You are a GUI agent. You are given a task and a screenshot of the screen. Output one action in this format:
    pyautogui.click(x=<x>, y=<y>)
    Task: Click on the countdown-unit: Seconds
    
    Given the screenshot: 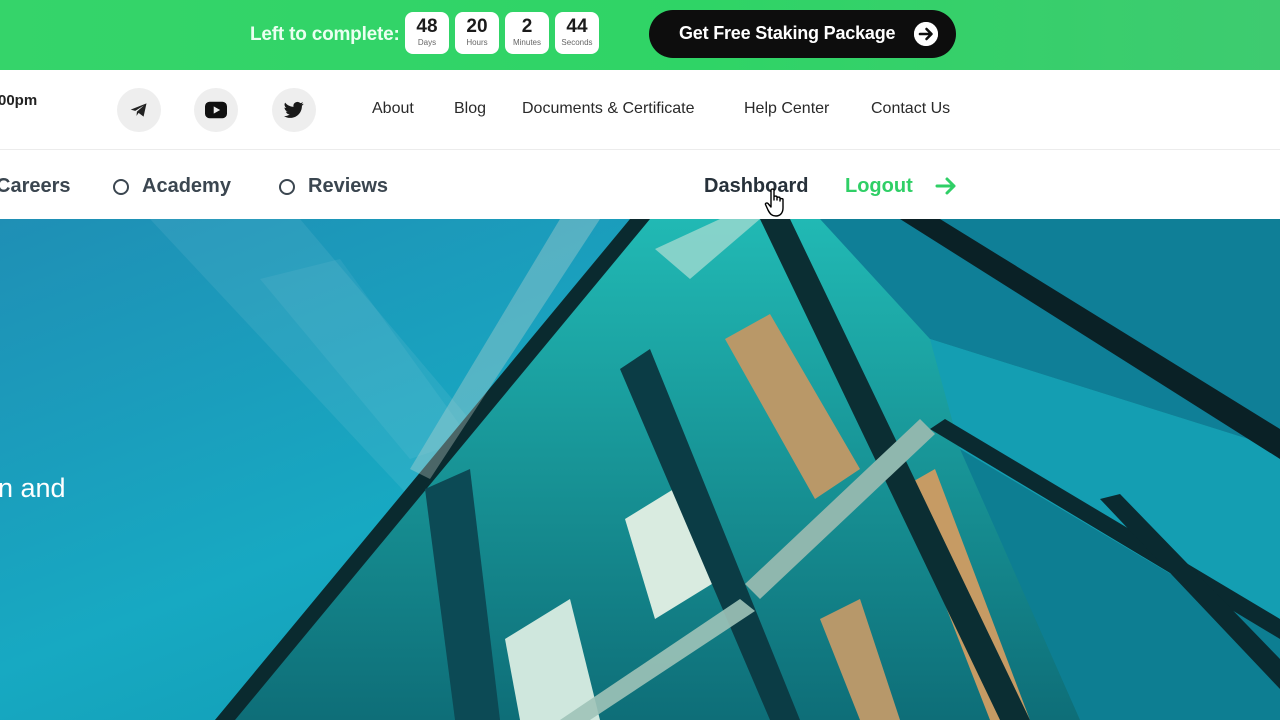 What is the action you would take?
    pyautogui.click(x=577, y=42)
    